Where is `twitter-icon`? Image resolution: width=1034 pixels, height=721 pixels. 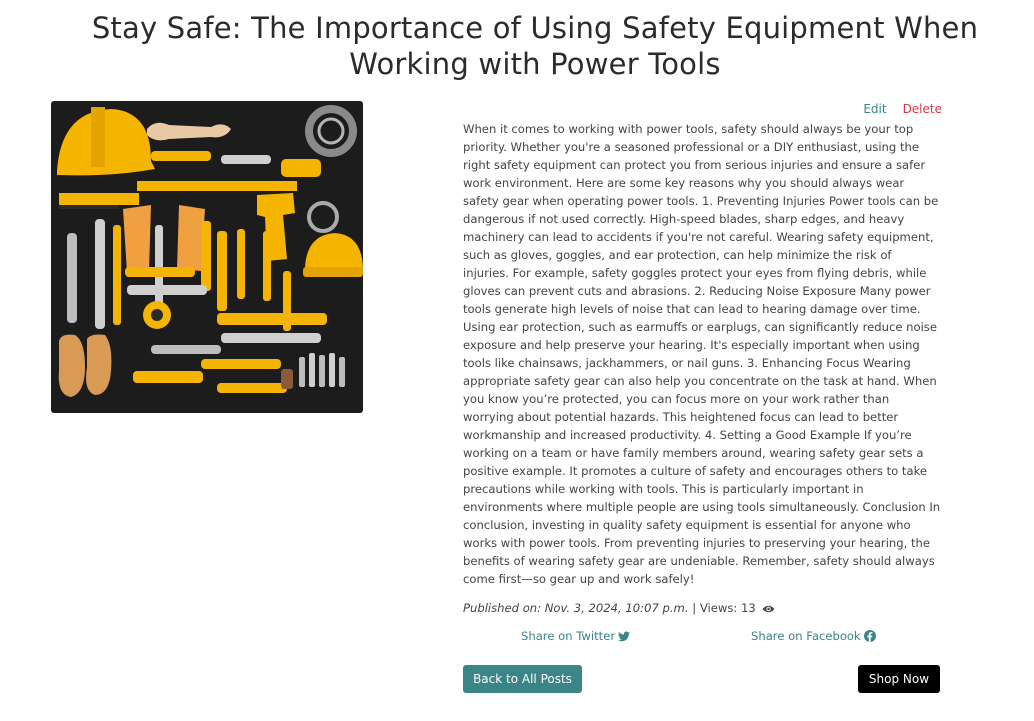 twitter-icon is located at coordinates (624, 636).